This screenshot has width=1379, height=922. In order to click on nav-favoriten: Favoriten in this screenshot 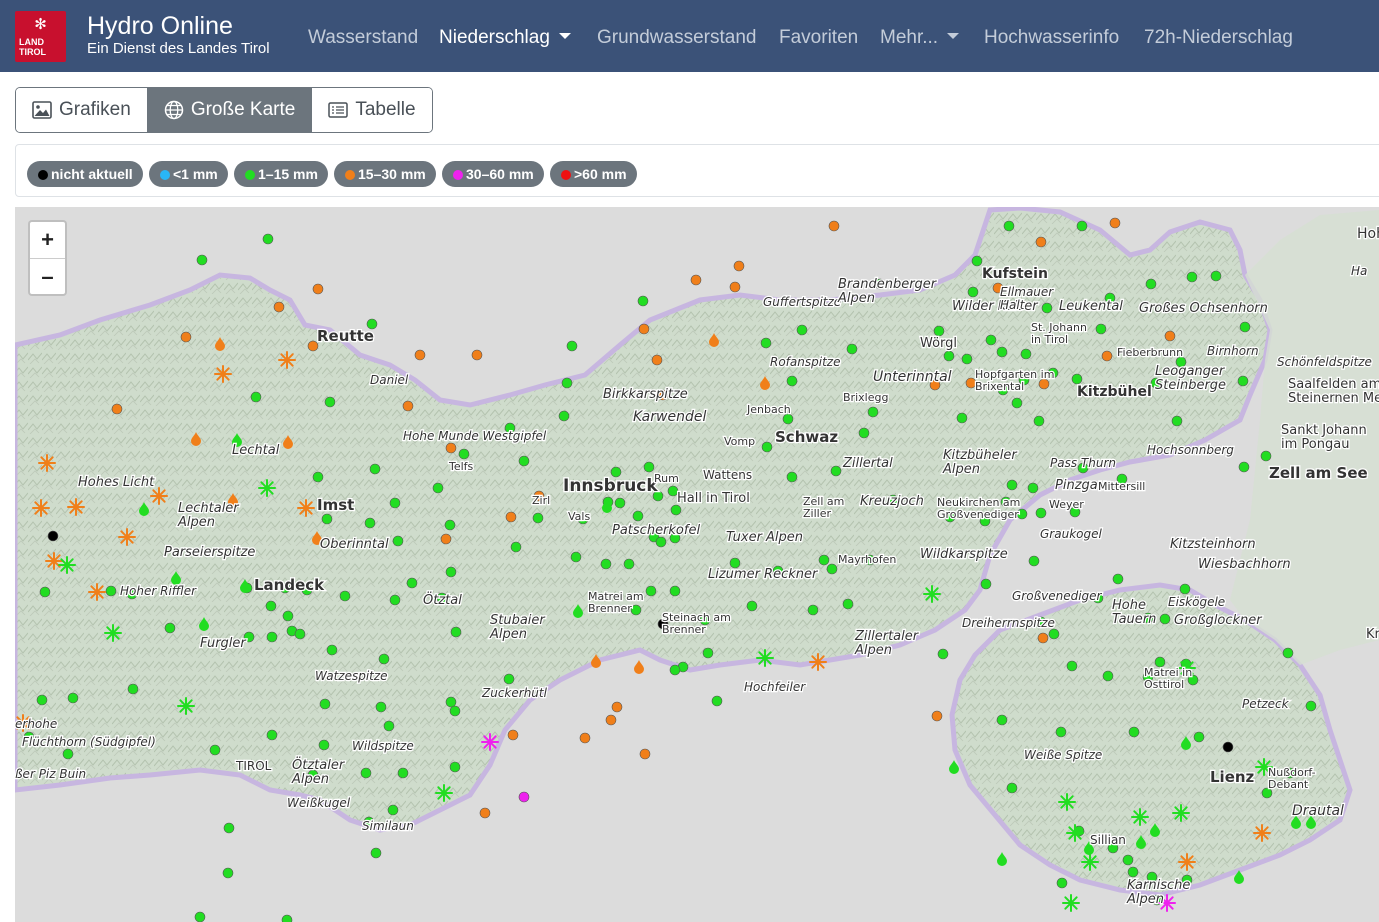, I will do `click(818, 38)`.